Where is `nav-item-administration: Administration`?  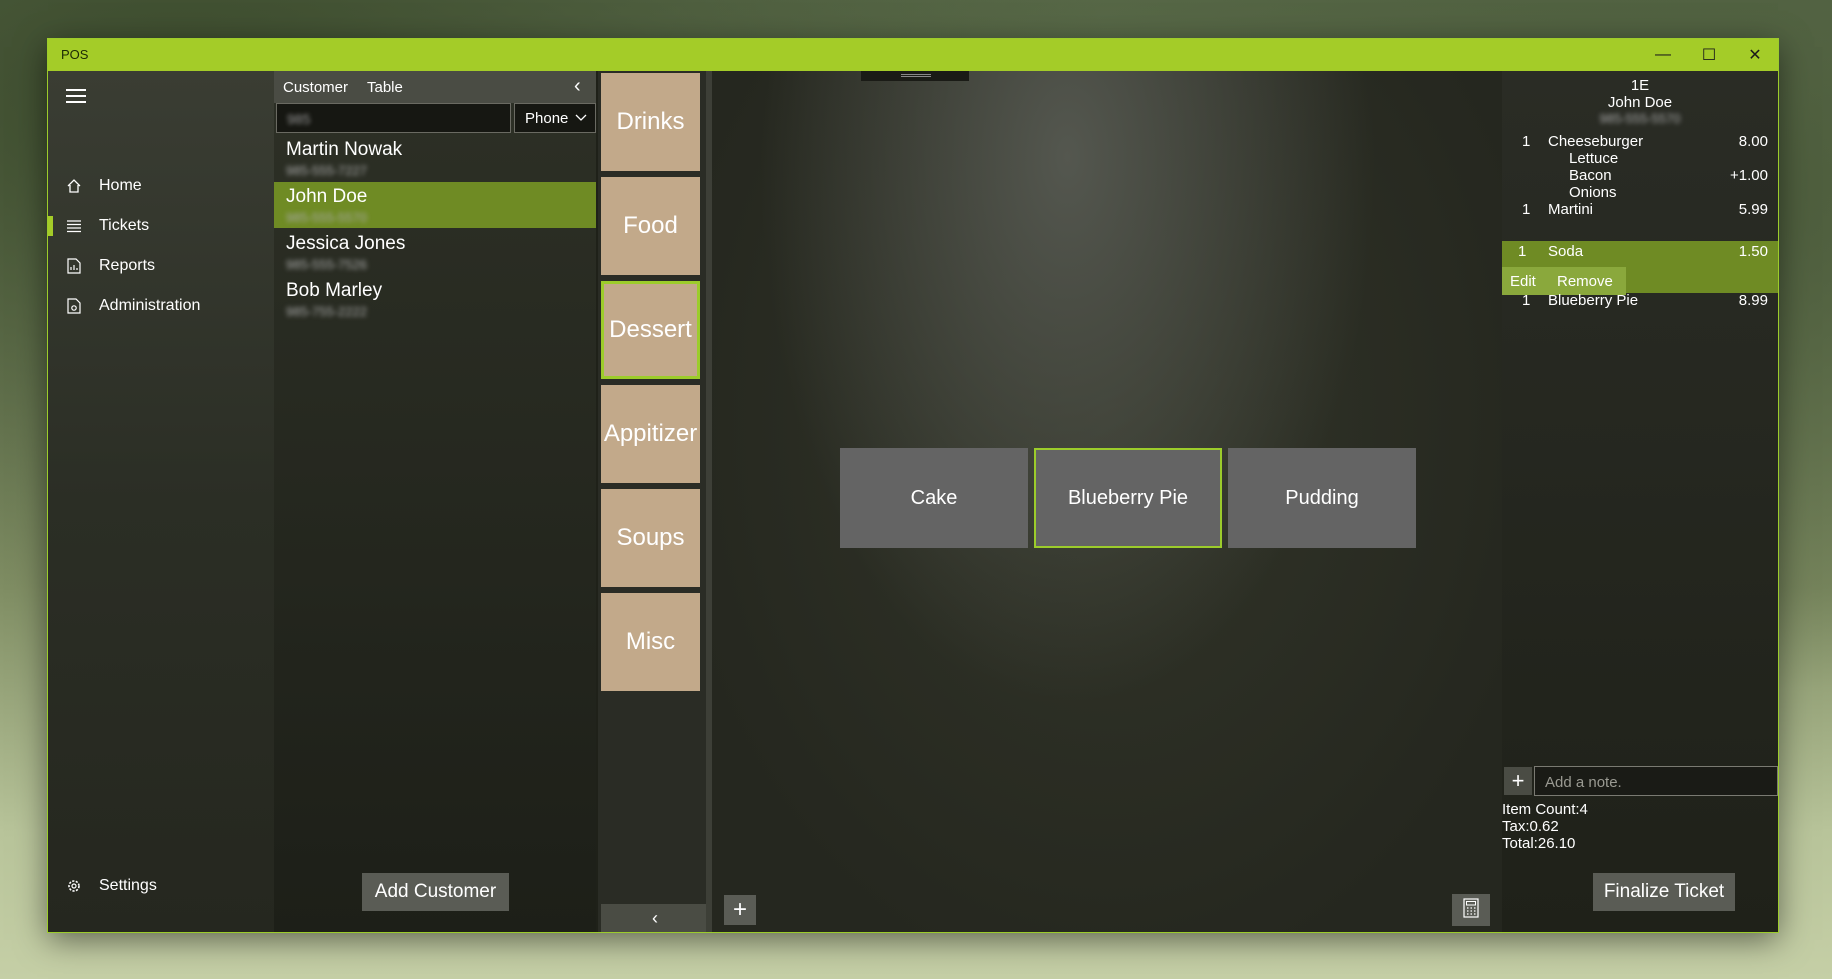 nav-item-administration: Administration is located at coordinates (161, 306).